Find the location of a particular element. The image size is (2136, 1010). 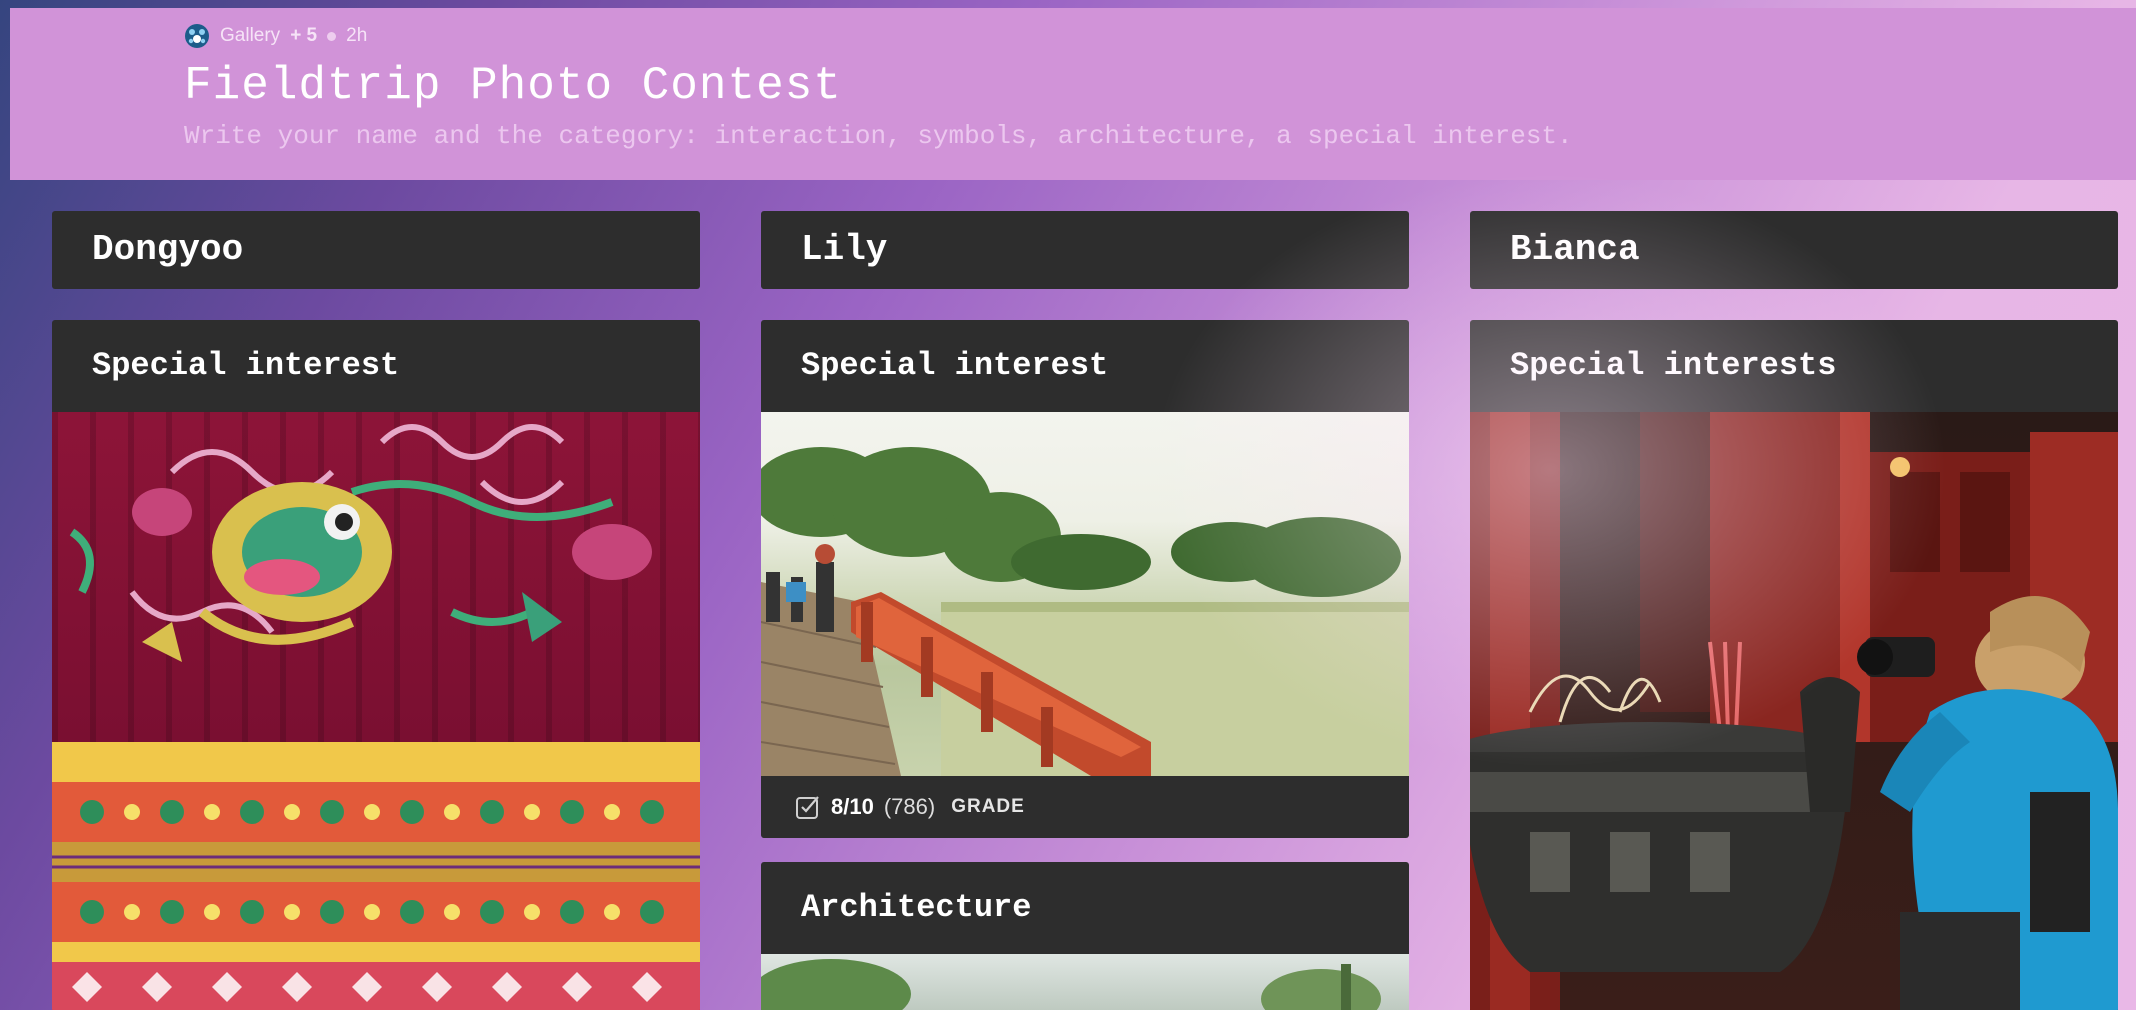

checkbox-icon is located at coordinates (808, 807).